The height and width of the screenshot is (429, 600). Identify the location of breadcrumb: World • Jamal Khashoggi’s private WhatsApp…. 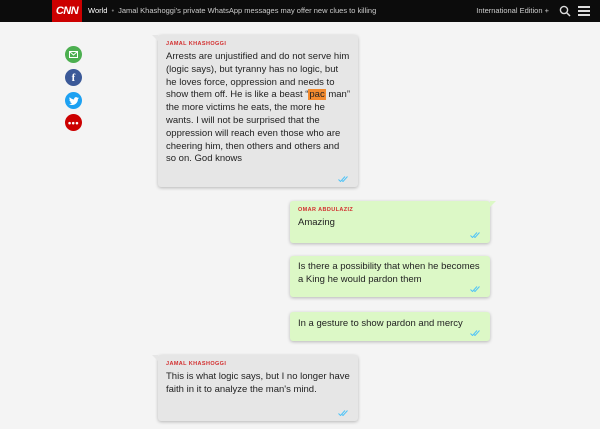
(232, 11).